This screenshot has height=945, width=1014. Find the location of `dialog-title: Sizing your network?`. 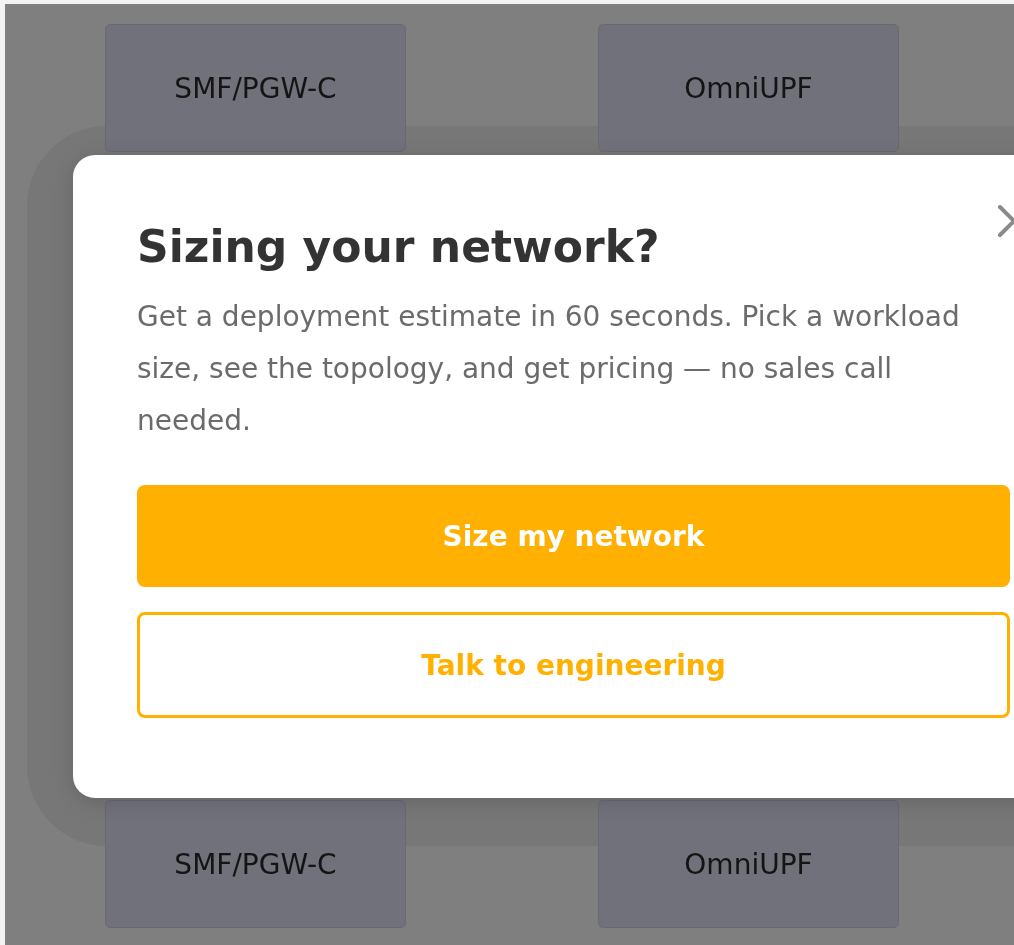

dialog-title: Sizing your network? is located at coordinates (399, 247).